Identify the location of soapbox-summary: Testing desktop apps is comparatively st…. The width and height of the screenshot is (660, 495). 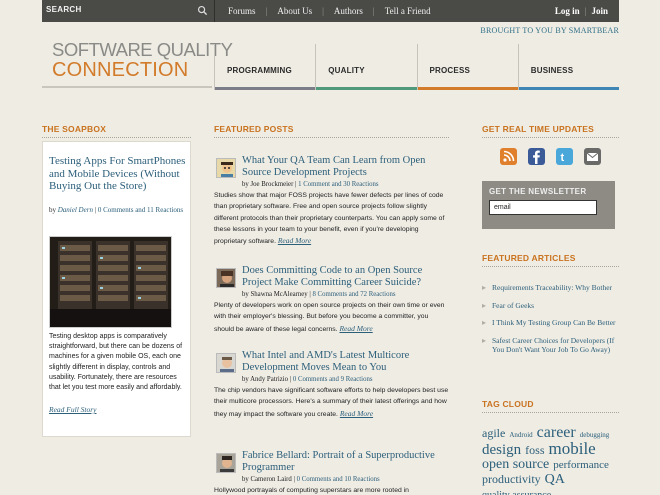
(116, 362).